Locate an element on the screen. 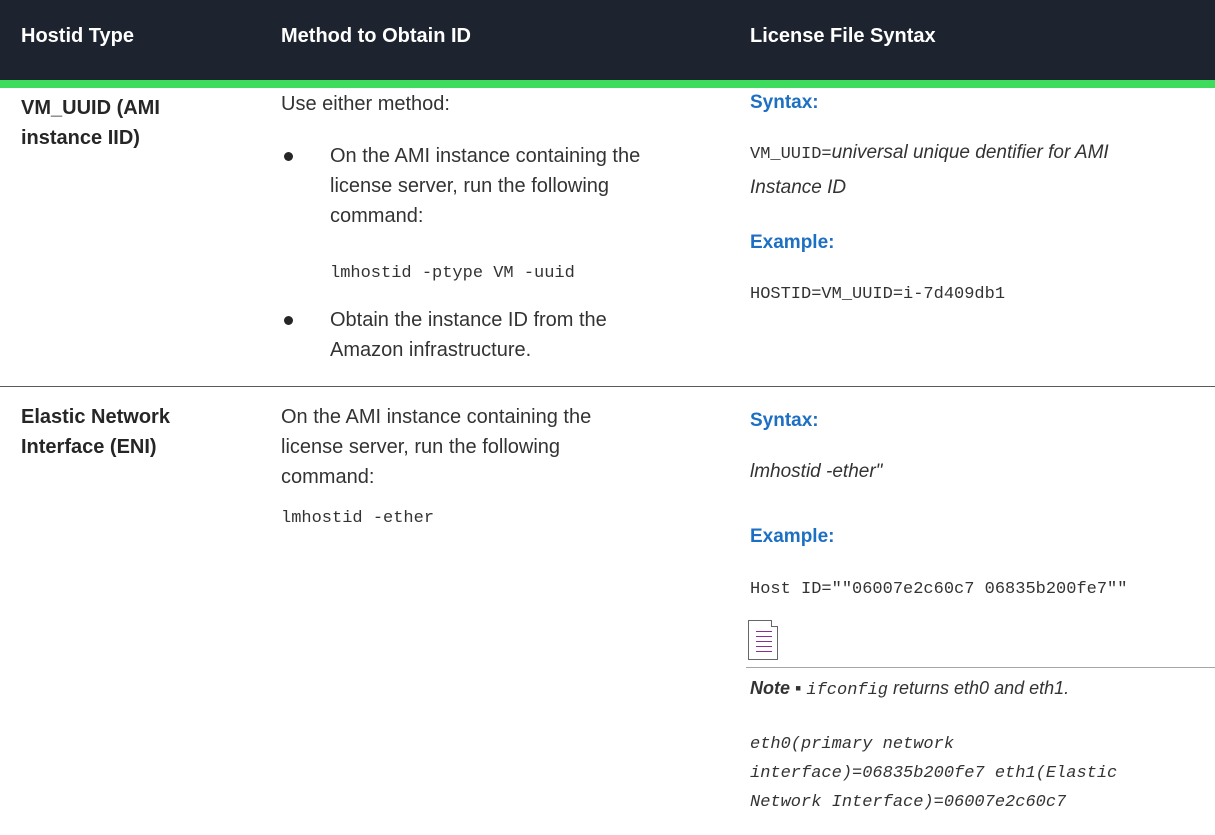 The image size is (1215, 835). row1-example-value: HOSTID=VM_UUID=i-7d409db1 is located at coordinates (878, 294).